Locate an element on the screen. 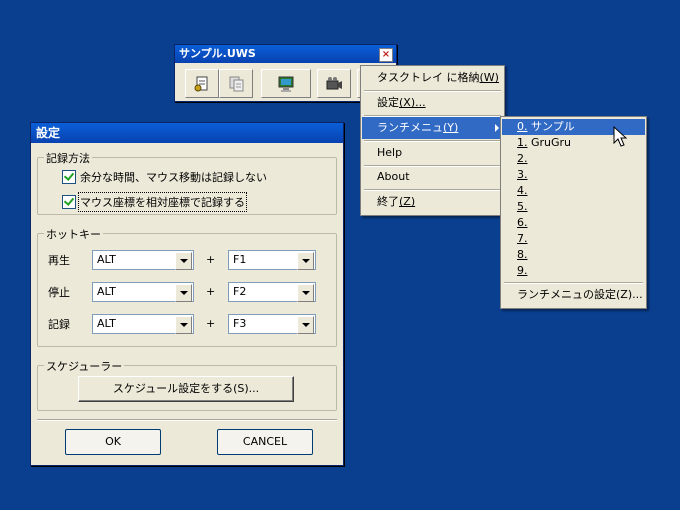  recording-group: 記録方法 余分な時間、マウス移動は記録しない マウス座標を相対座標で記録する is located at coordinates (187, 182).